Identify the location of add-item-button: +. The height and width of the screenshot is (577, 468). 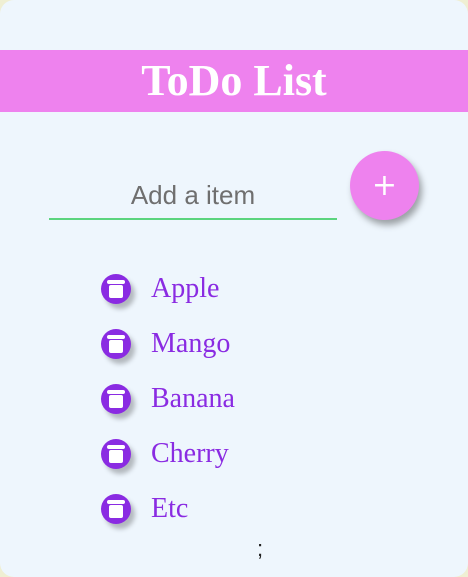
(384, 185).